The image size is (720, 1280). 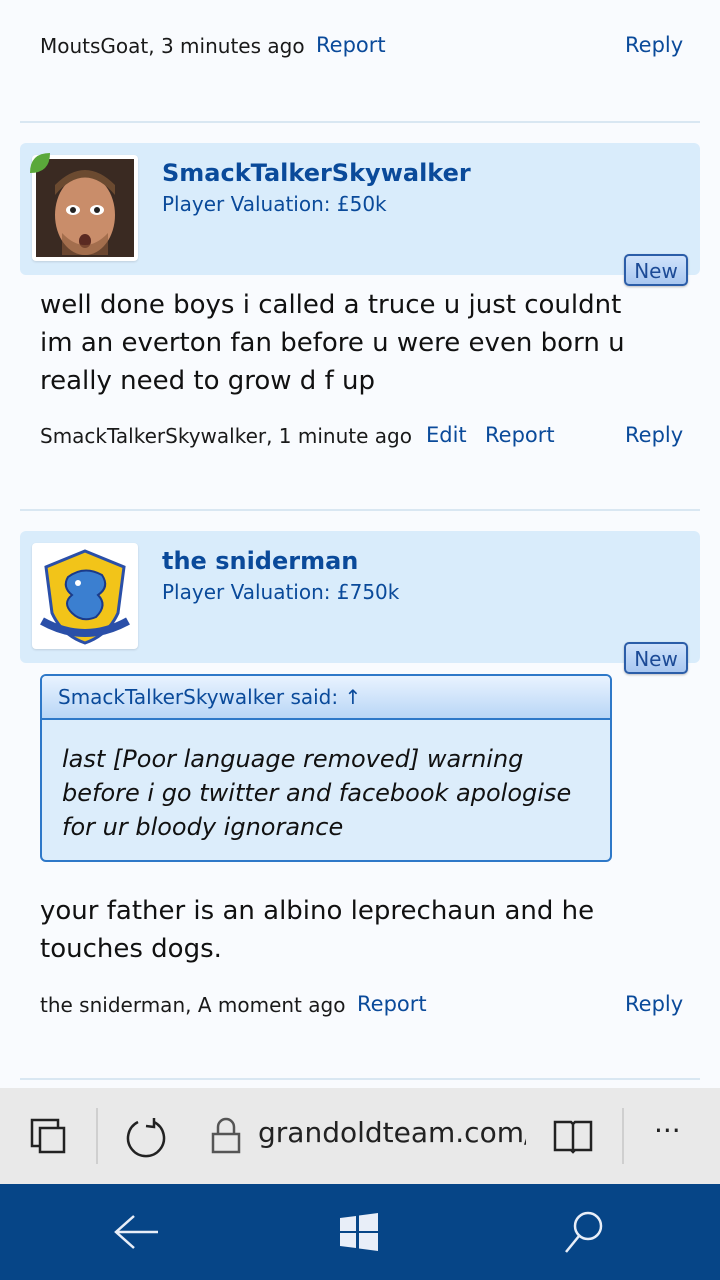 I want to click on browser-toolbar: grandoldteam.com/t ···, so click(x=360, y=1136).